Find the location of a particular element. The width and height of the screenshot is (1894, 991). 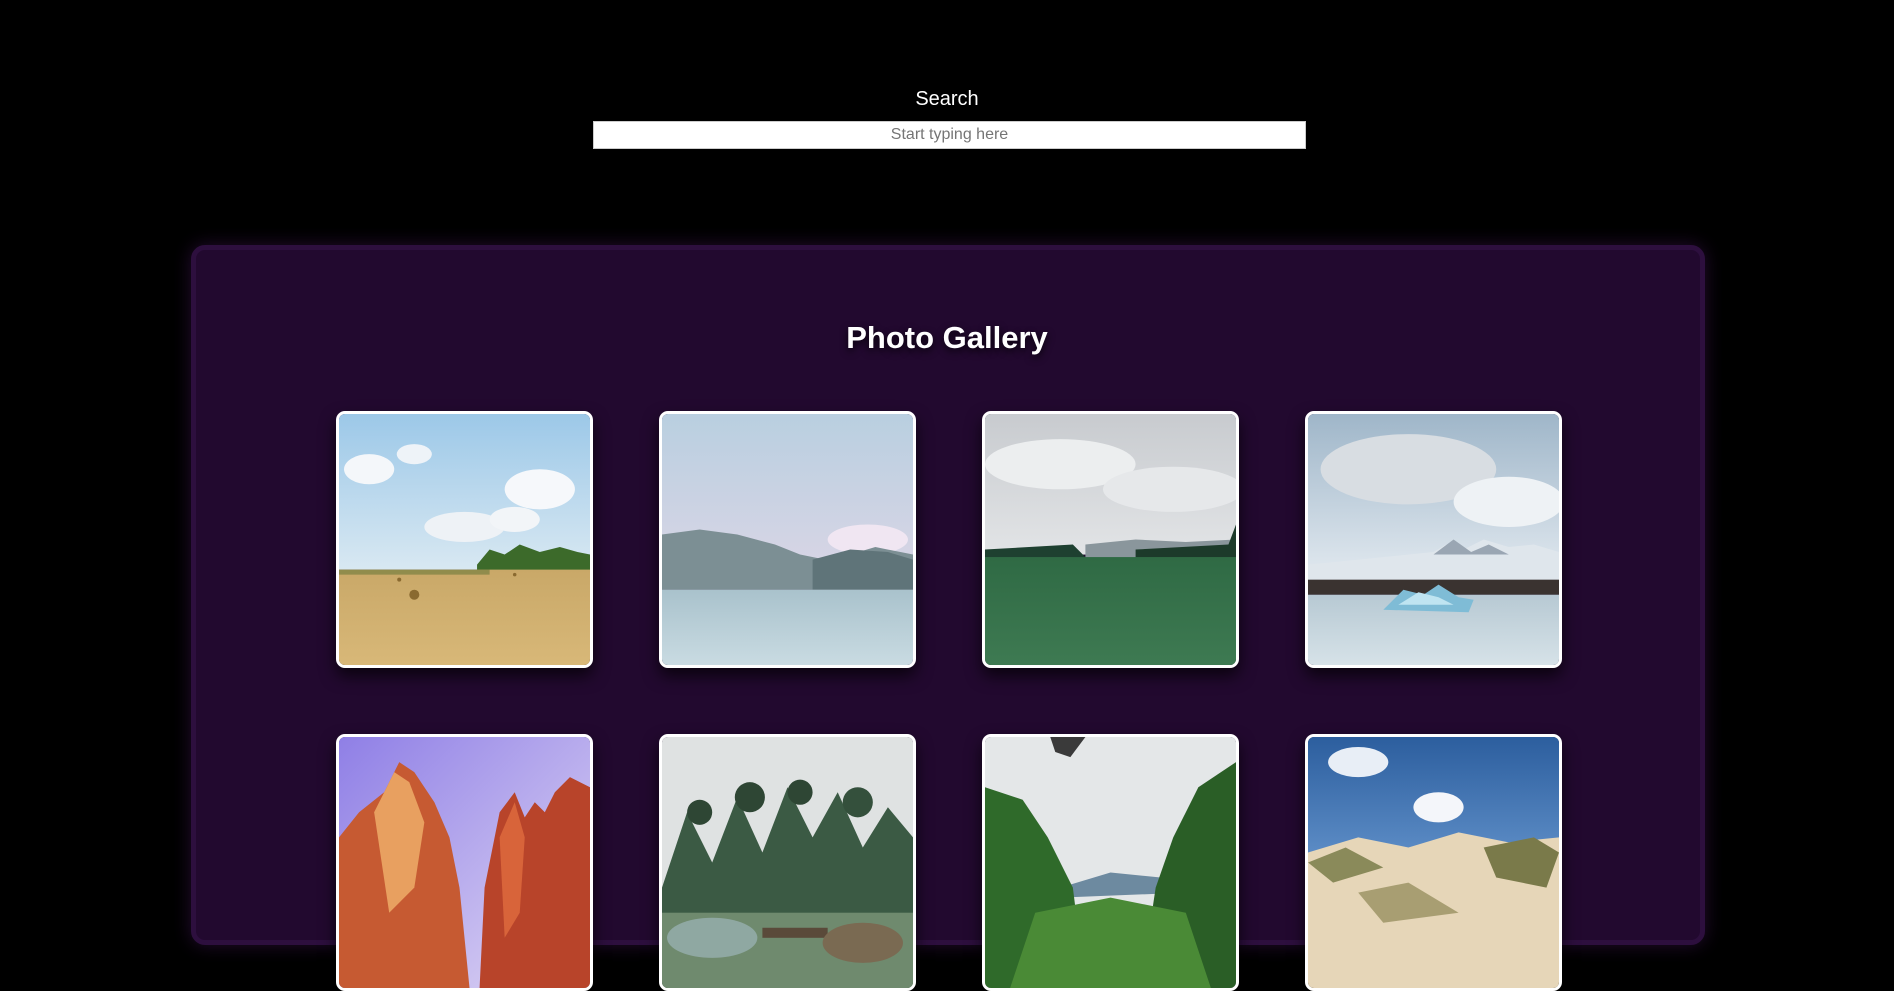

gallery-title: Photo Gallery is located at coordinates (947, 337).